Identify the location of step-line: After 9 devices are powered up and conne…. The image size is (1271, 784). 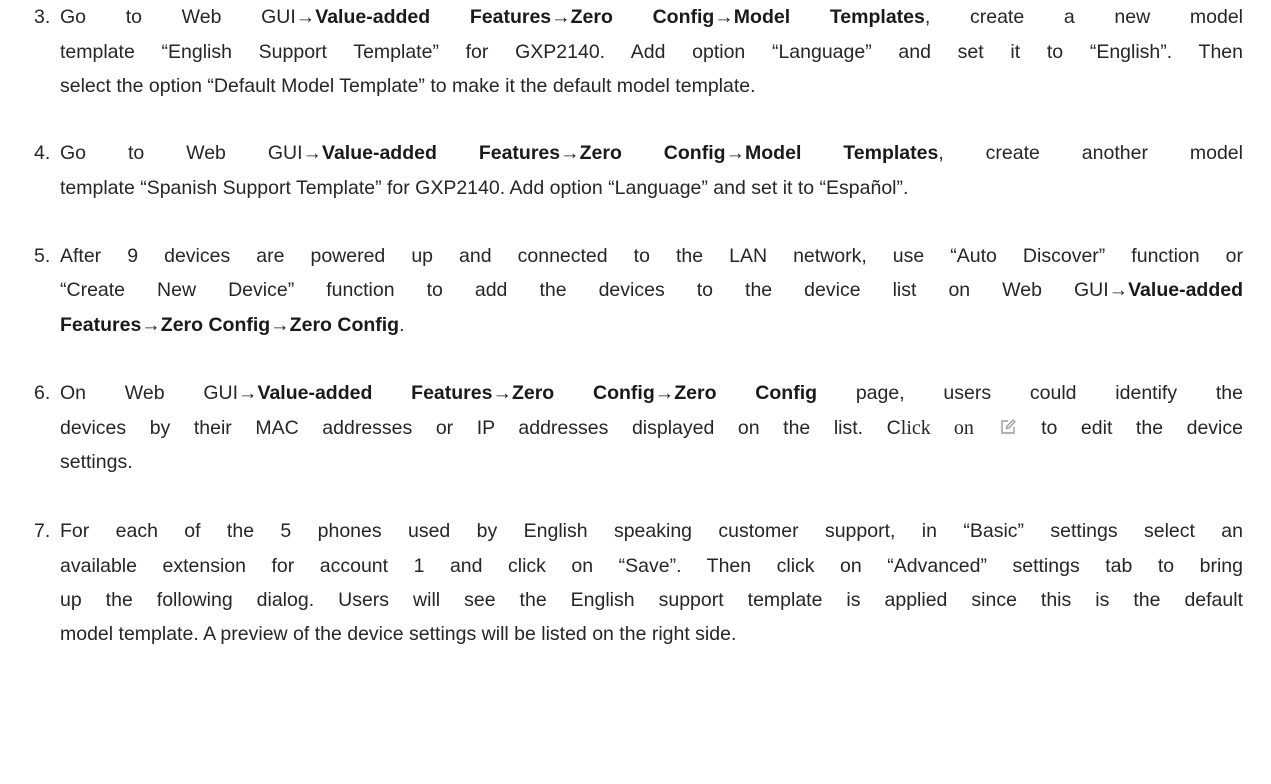
(651, 257).